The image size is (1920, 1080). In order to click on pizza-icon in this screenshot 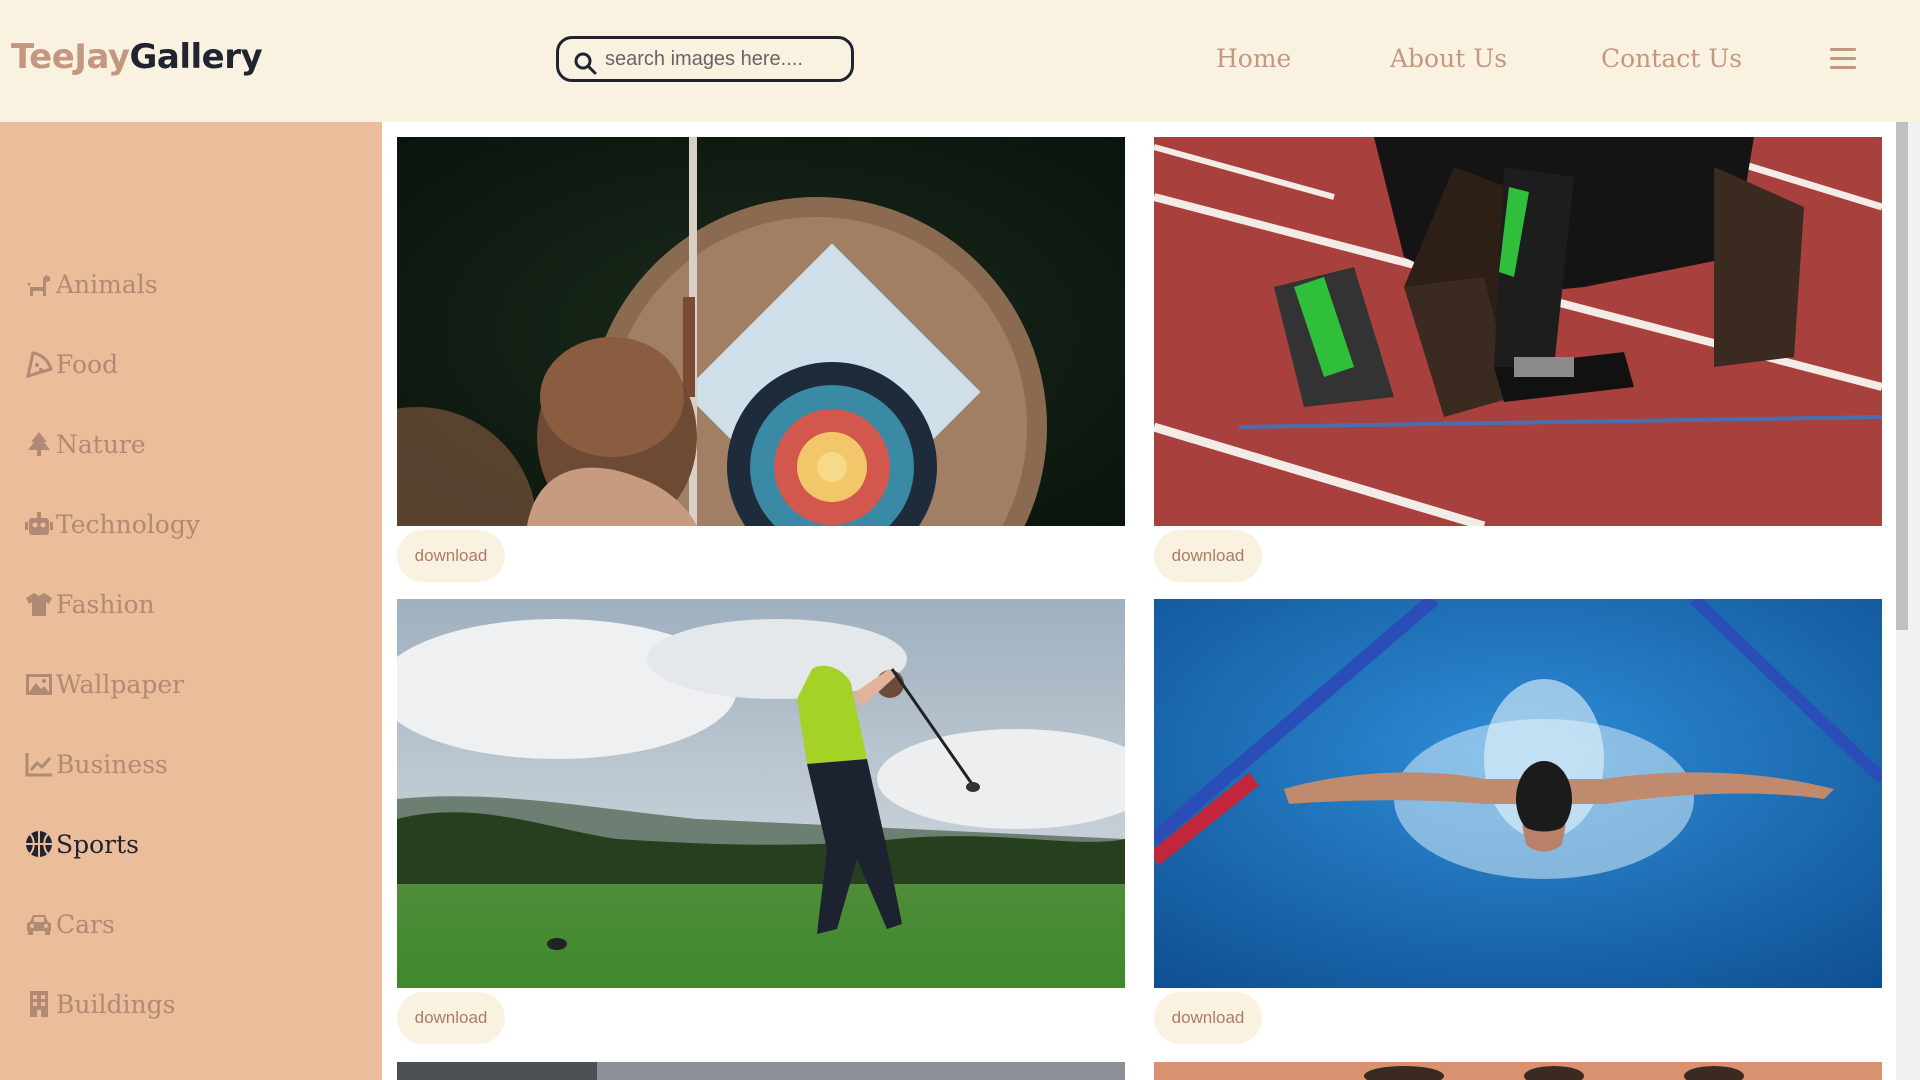, I will do `click(39, 365)`.